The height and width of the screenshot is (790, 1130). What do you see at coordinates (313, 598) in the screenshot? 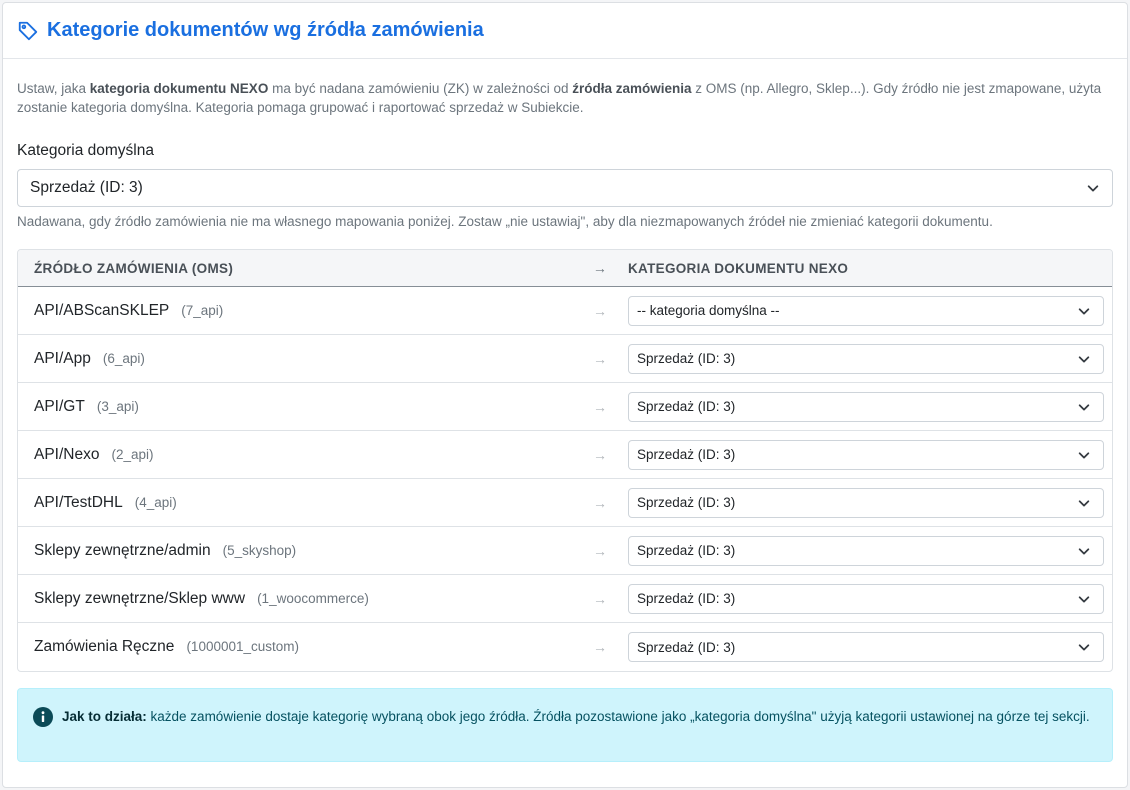
I see `source-code: (1_woocommerce)` at bounding box center [313, 598].